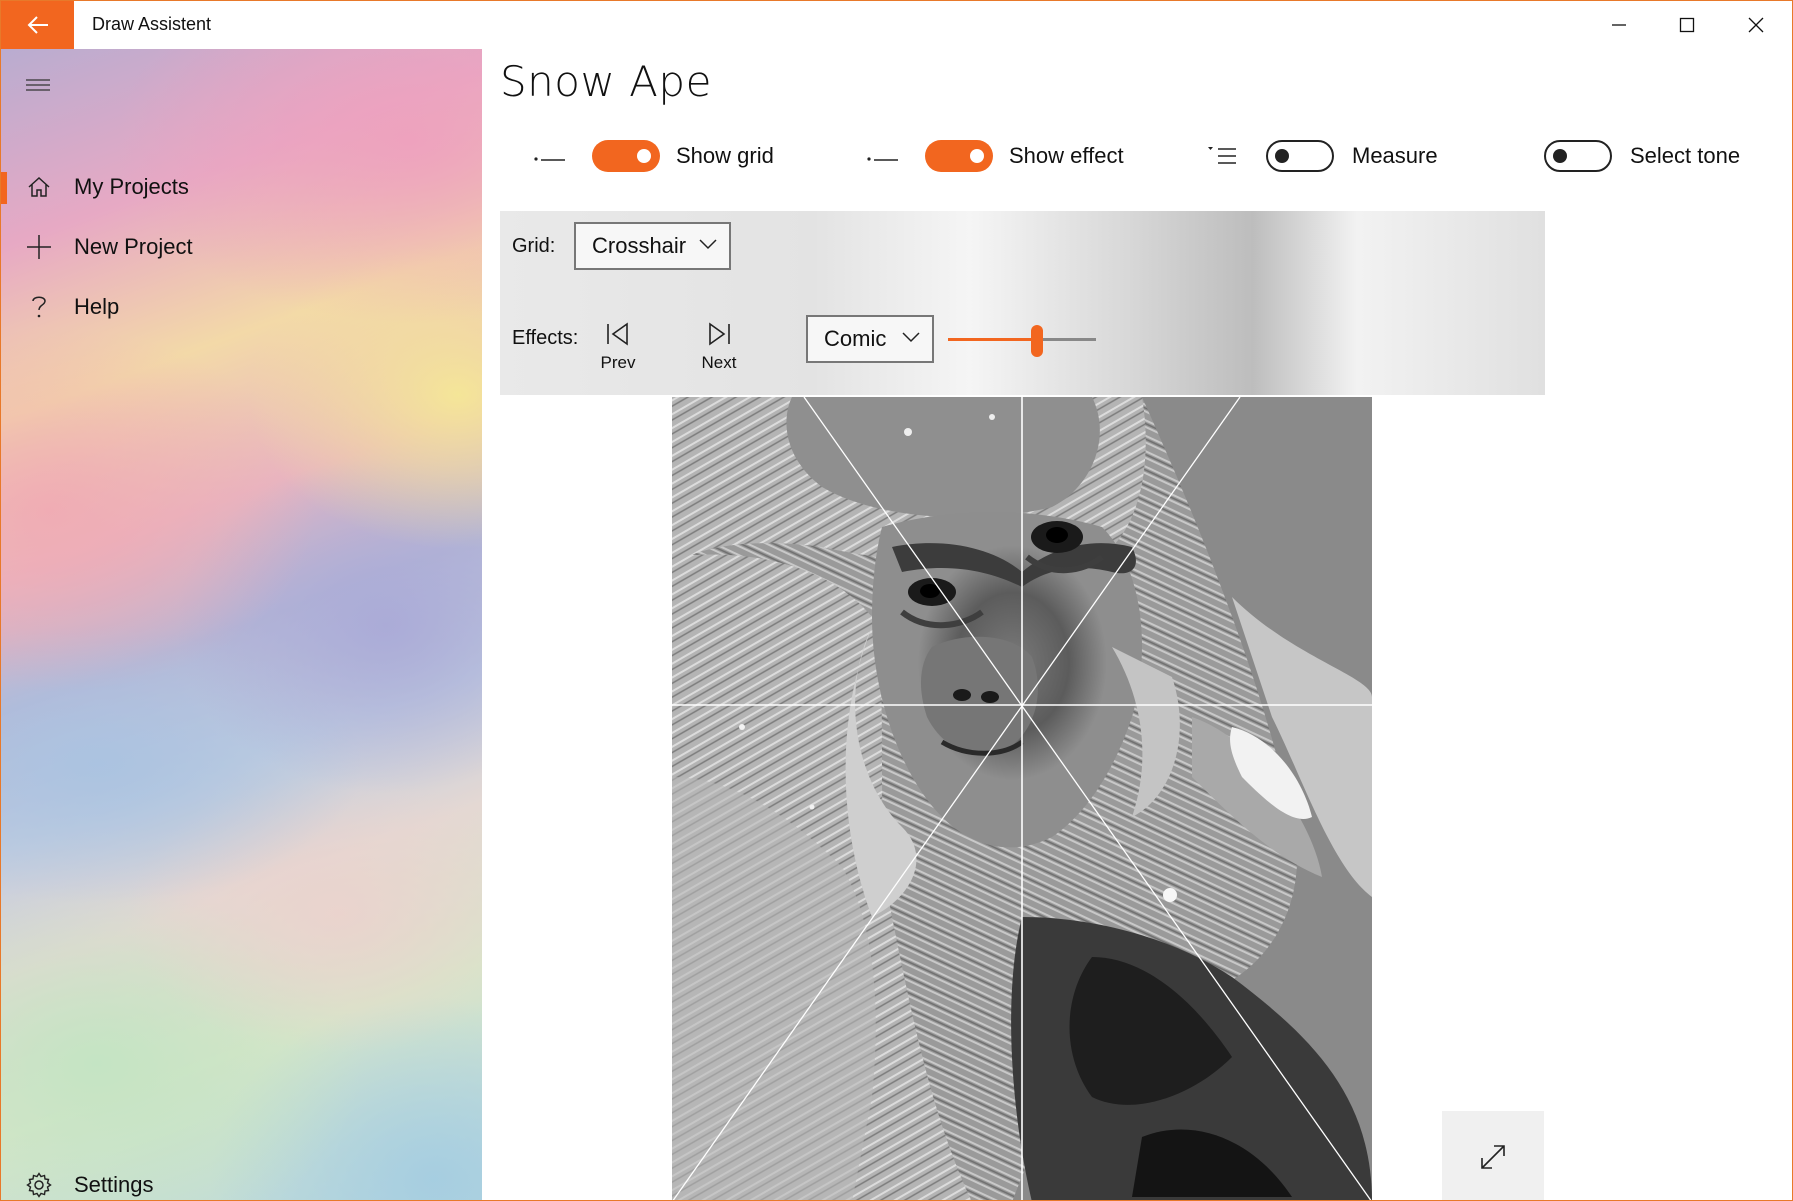  I want to click on sidebar-item-settings: Settings, so click(241, 1179).